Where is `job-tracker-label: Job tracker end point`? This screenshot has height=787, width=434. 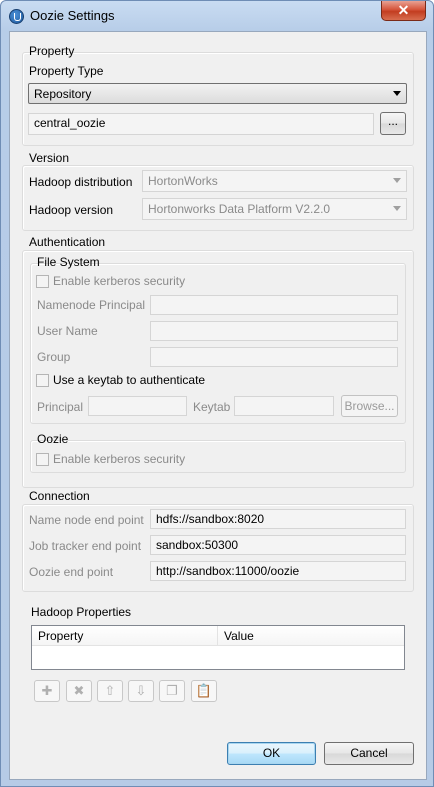
job-tracker-label: Job tracker end point is located at coordinates (85, 546).